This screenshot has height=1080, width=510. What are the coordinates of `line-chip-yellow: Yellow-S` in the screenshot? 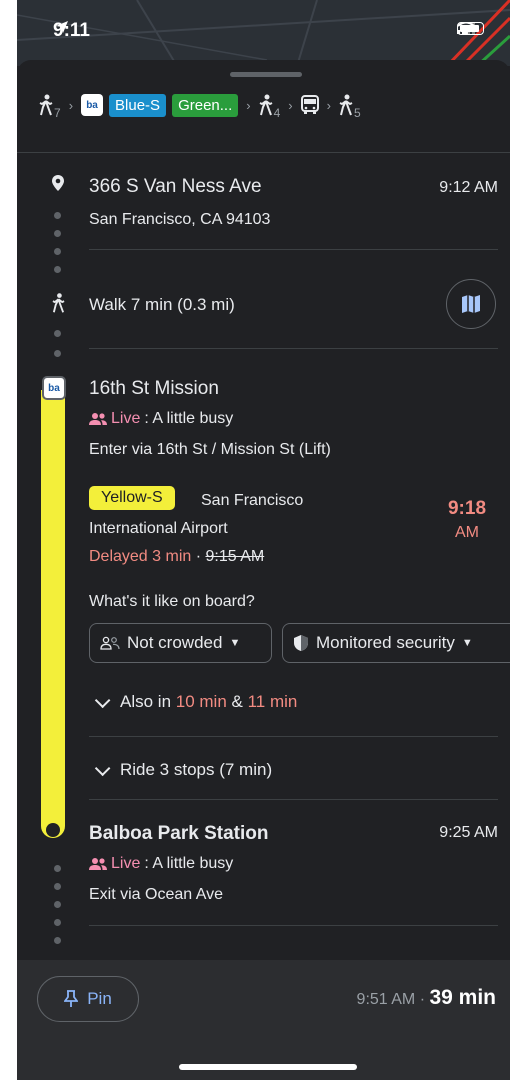 It's located at (132, 498).